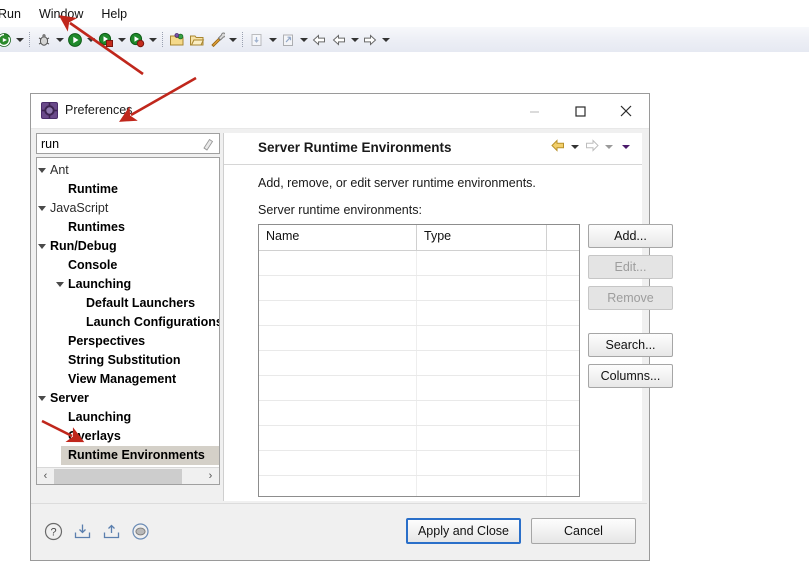 This screenshot has height=579, width=809. I want to click on tree-item-label: Runtimes, so click(96, 227).